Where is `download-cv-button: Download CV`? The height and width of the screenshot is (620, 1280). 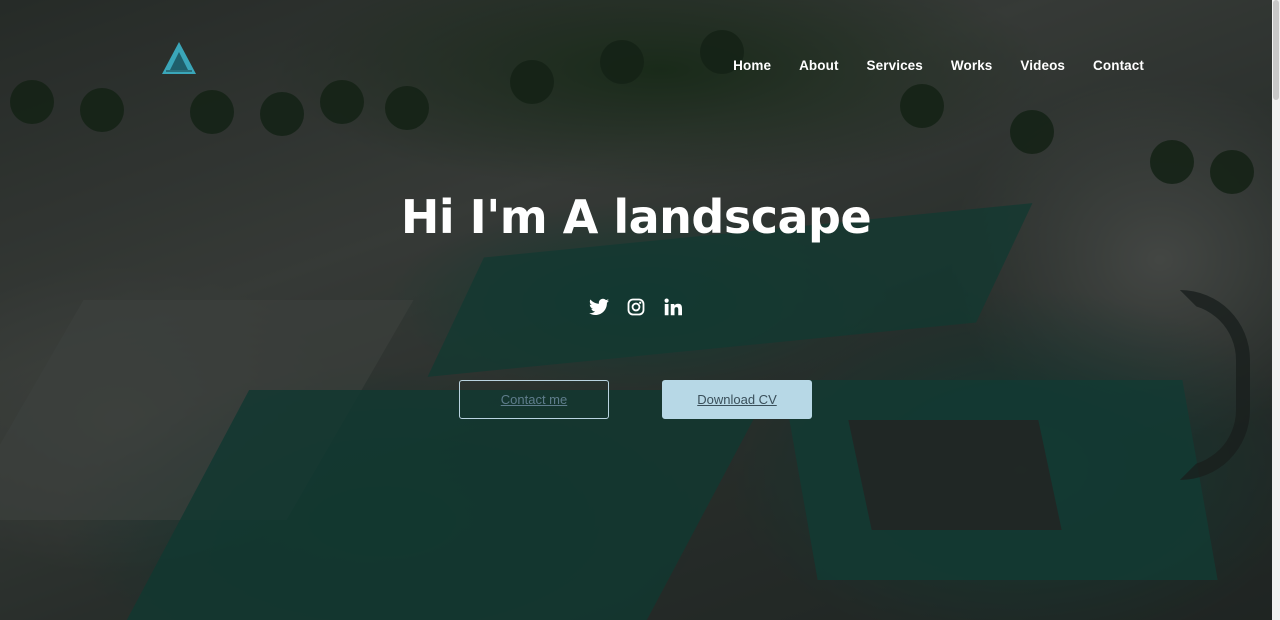
download-cv-button: Download CV is located at coordinates (737, 399).